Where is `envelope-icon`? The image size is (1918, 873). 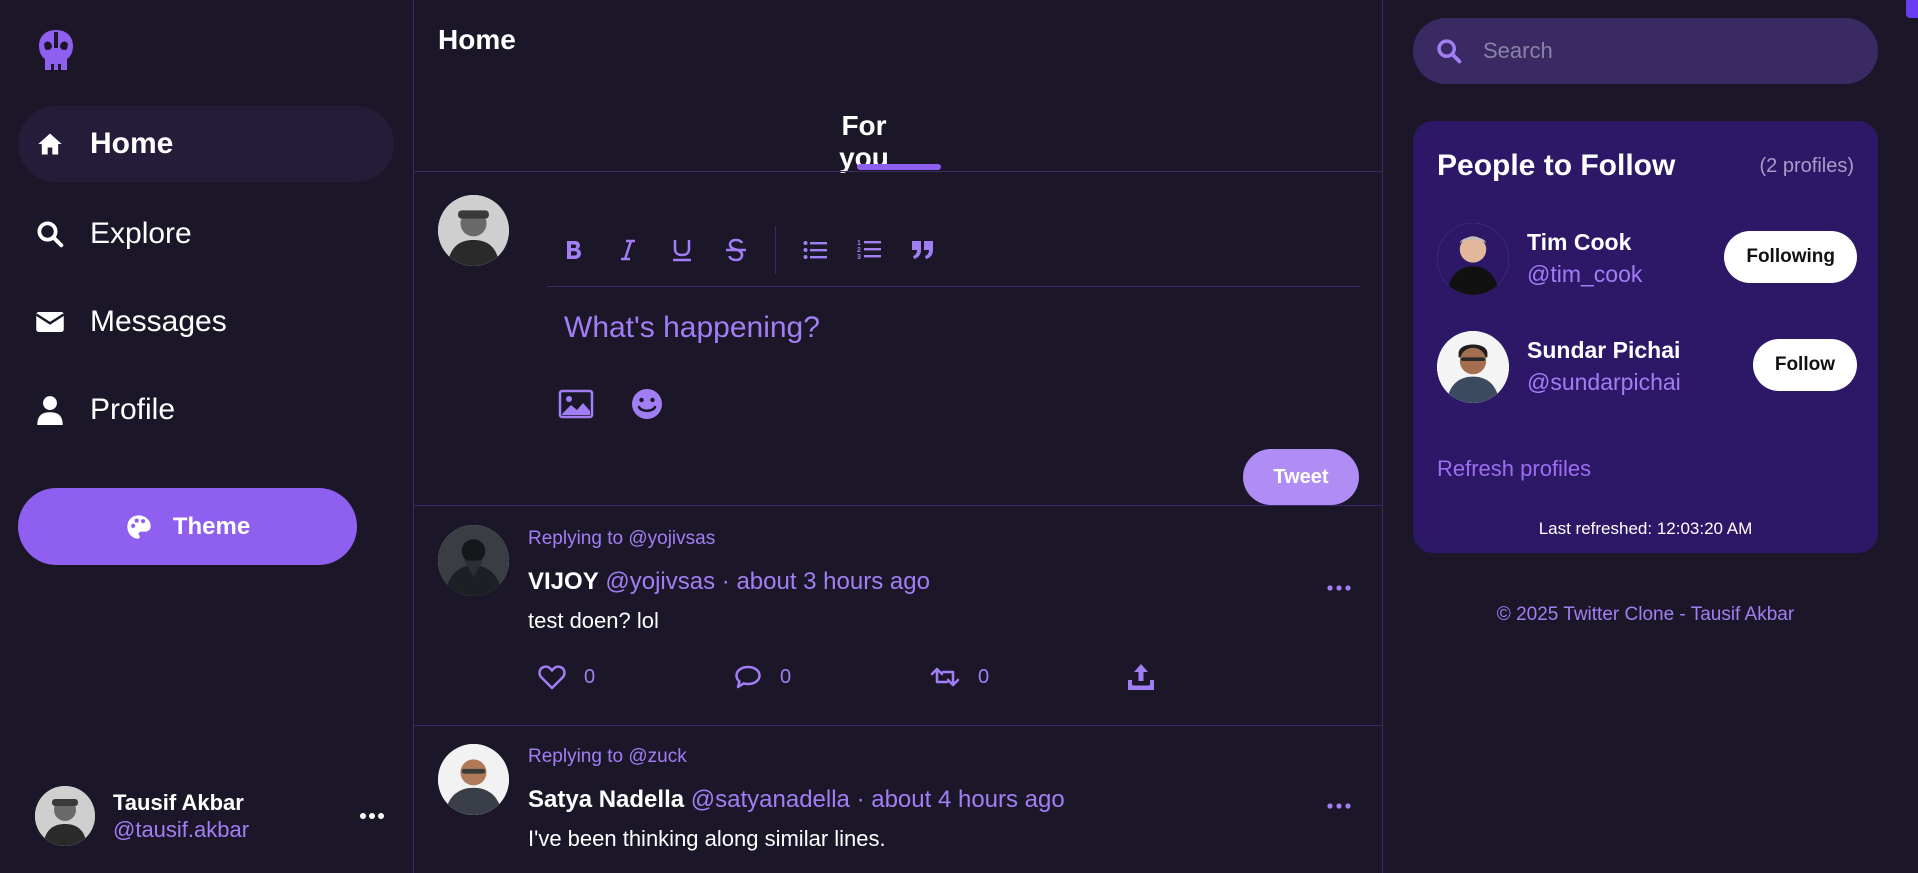 envelope-icon is located at coordinates (50, 322).